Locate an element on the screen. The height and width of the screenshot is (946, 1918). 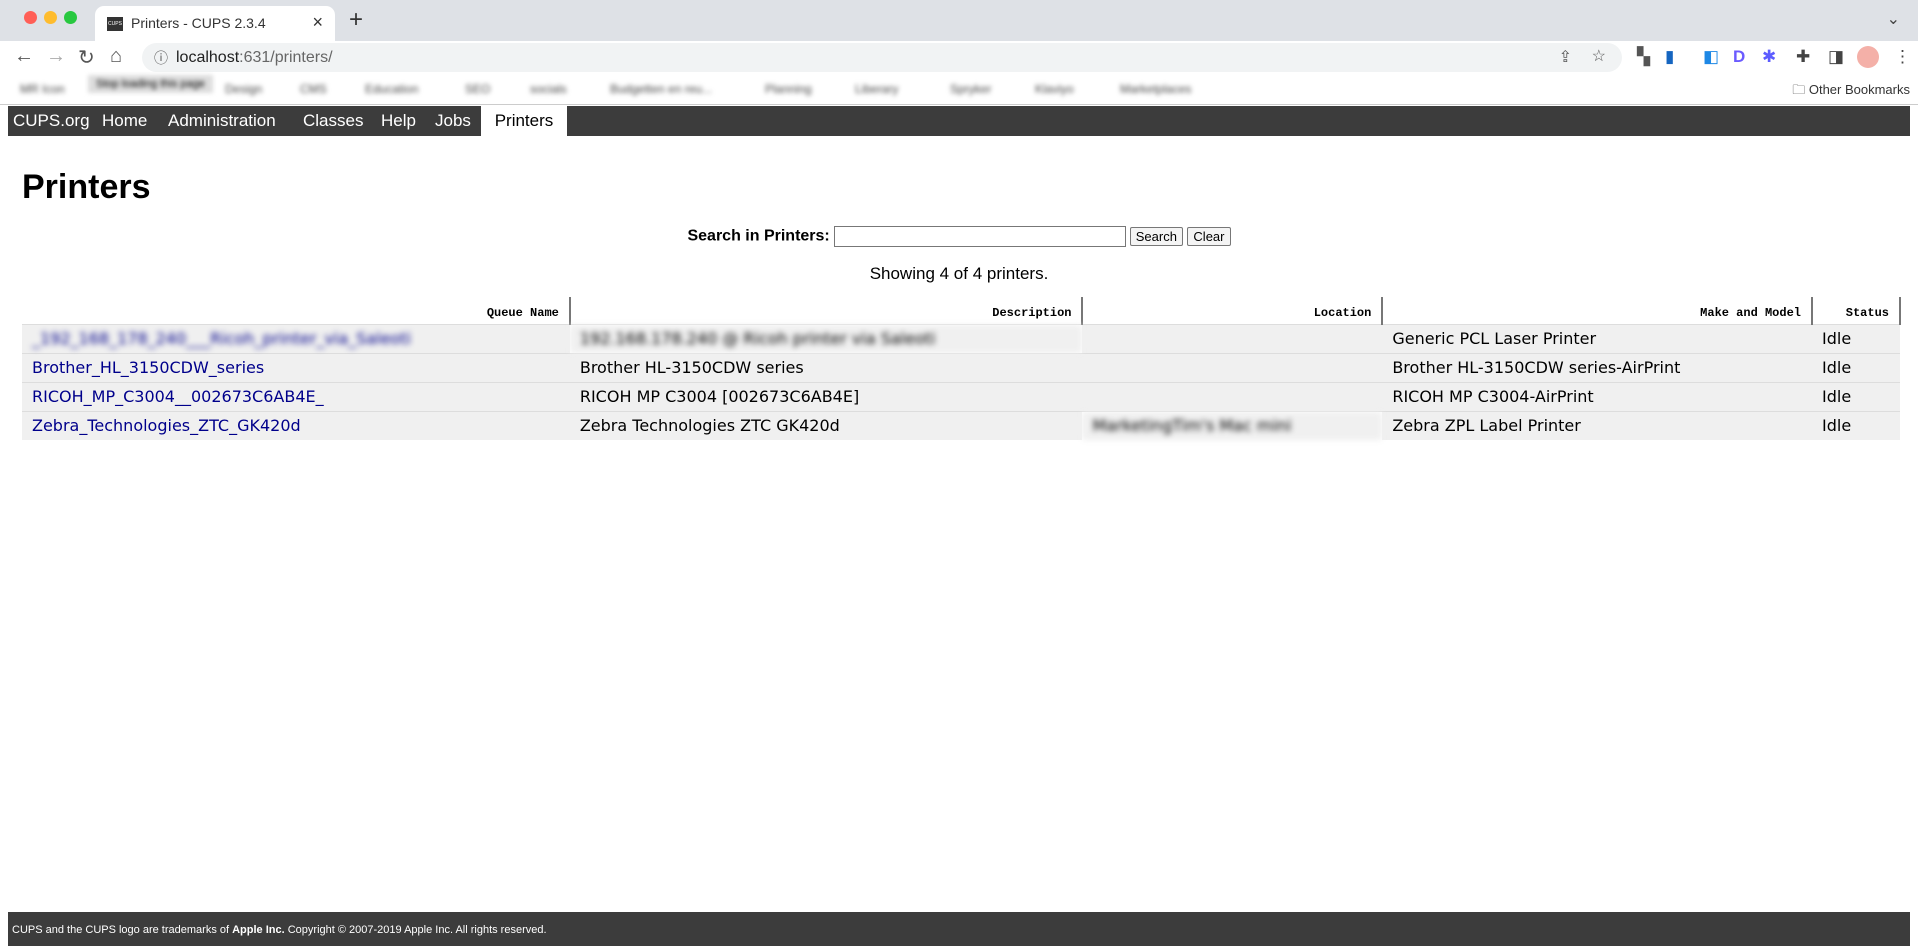
other-bookmarks-label: Other Bookmarks is located at coordinates (1859, 89).